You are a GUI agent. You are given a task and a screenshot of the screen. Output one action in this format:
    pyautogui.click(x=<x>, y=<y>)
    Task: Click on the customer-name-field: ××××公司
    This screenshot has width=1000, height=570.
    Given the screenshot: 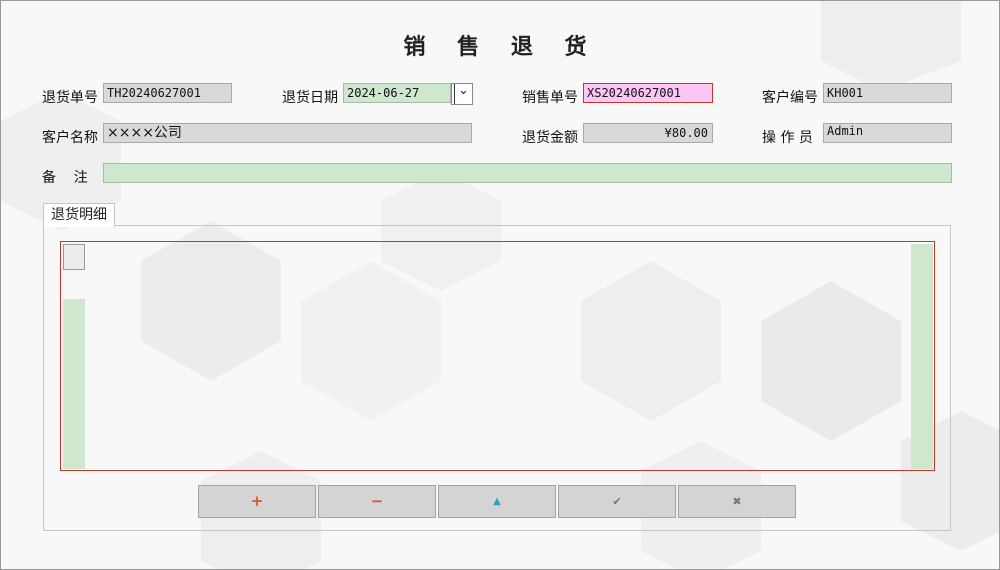 What is the action you would take?
    pyautogui.click(x=287, y=133)
    